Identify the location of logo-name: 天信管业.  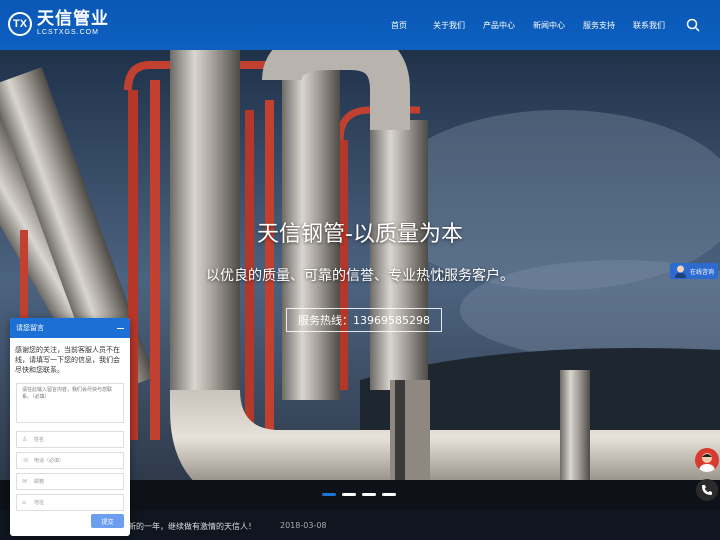
(73, 19).